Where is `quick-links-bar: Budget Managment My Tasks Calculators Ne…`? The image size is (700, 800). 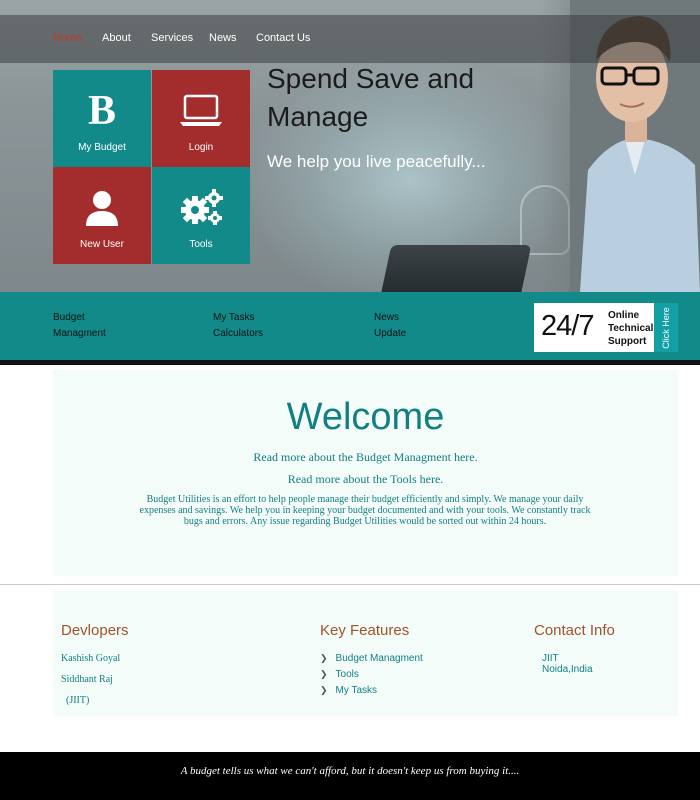 quick-links-bar: Budget Managment My Tasks Calculators Ne… is located at coordinates (350, 326).